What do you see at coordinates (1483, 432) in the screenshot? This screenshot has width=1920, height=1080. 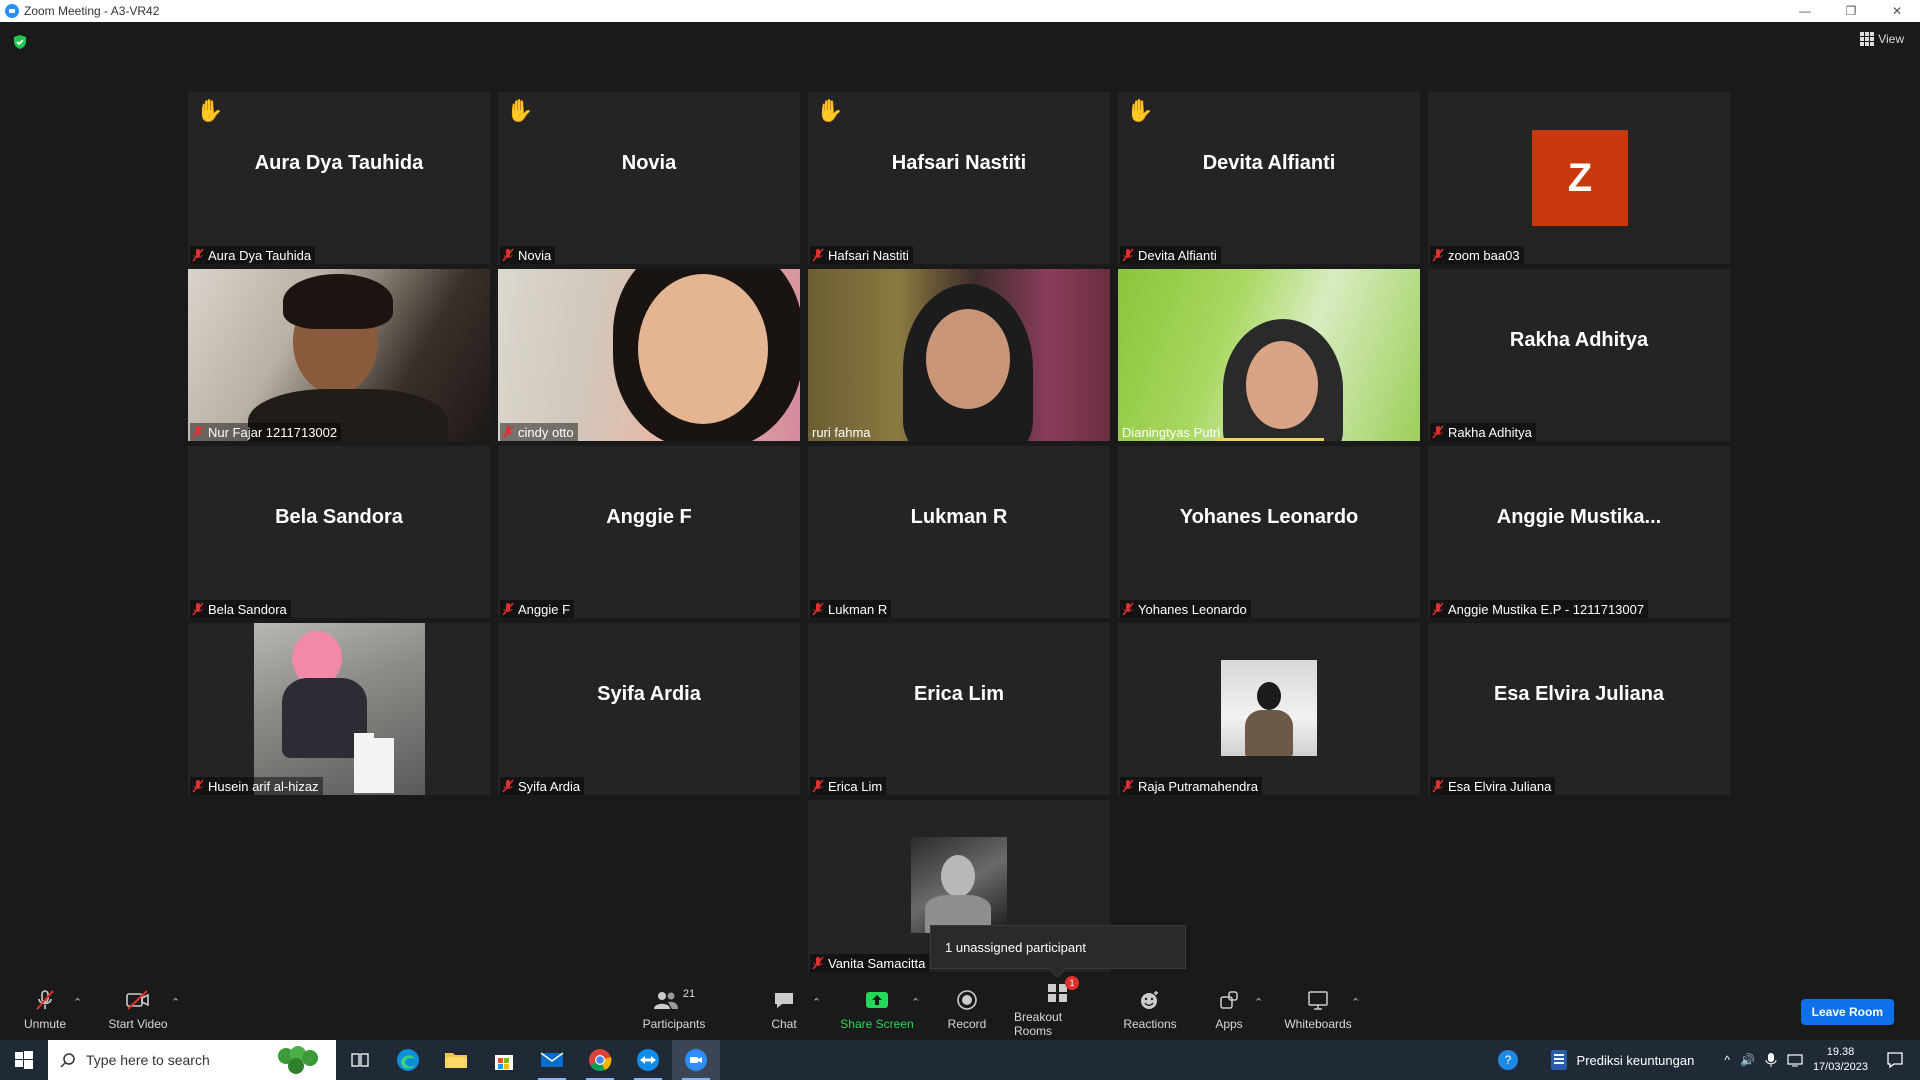 I see `participant-label: Rakha Adhitya` at bounding box center [1483, 432].